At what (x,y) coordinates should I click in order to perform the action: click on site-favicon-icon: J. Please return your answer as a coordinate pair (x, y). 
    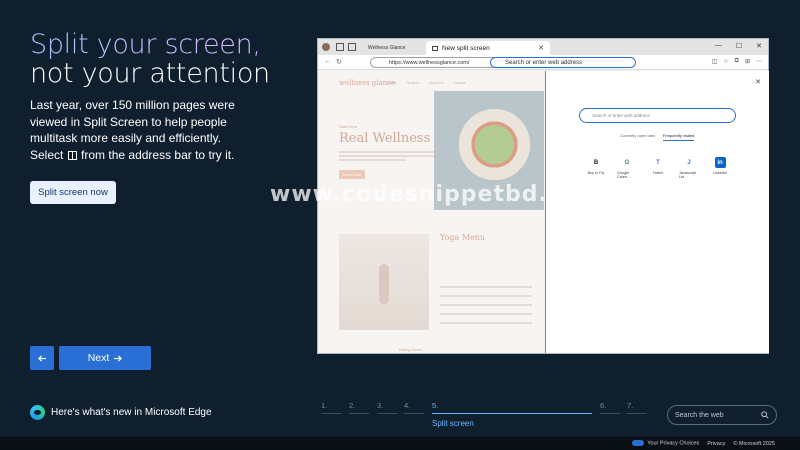
    Looking at the image, I should click on (689, 162).